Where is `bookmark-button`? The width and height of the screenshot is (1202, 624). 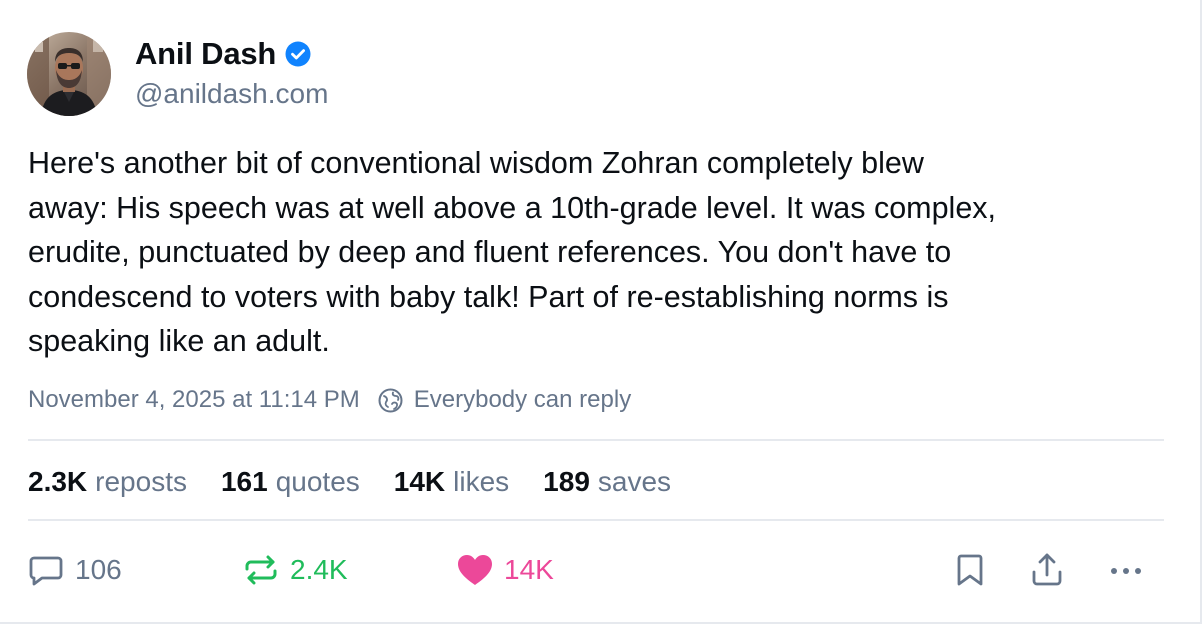
bookmark-button is located at coordinates (970, 570).